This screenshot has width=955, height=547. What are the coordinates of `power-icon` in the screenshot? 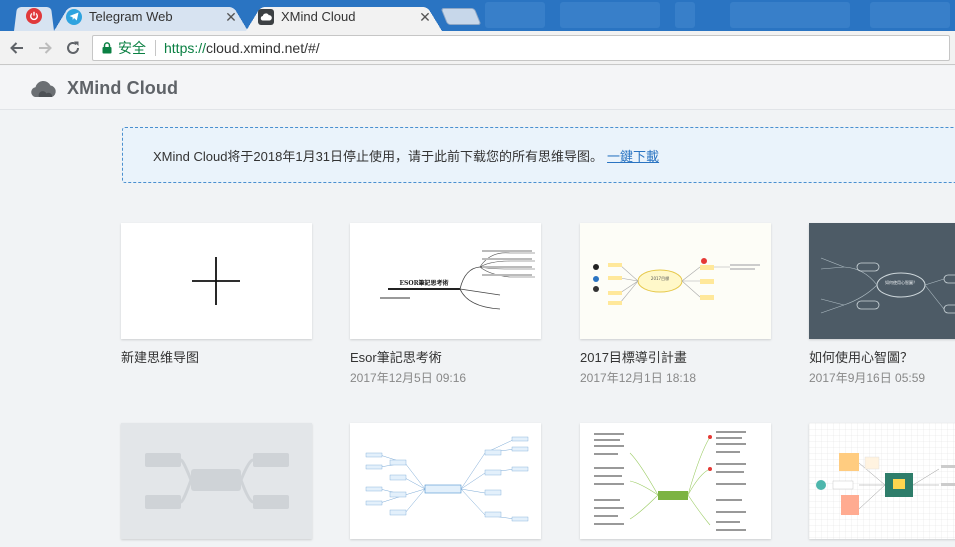 It's located at (34, 16).